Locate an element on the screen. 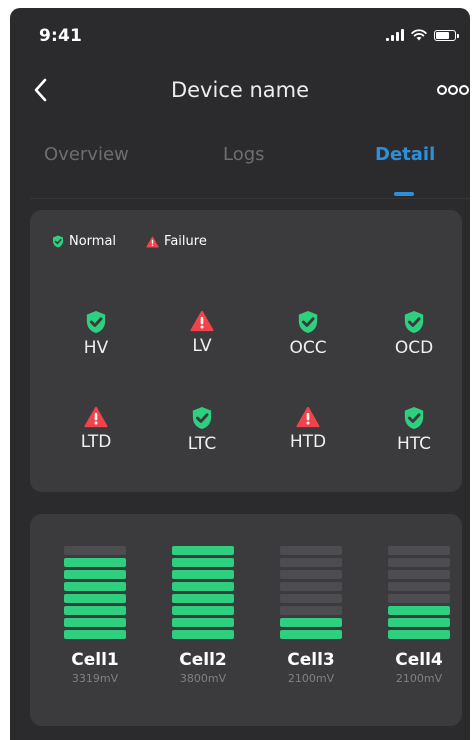 This screenshot has width=473, height=740. legend-normal: Normal is located at coordinates (84, 241).